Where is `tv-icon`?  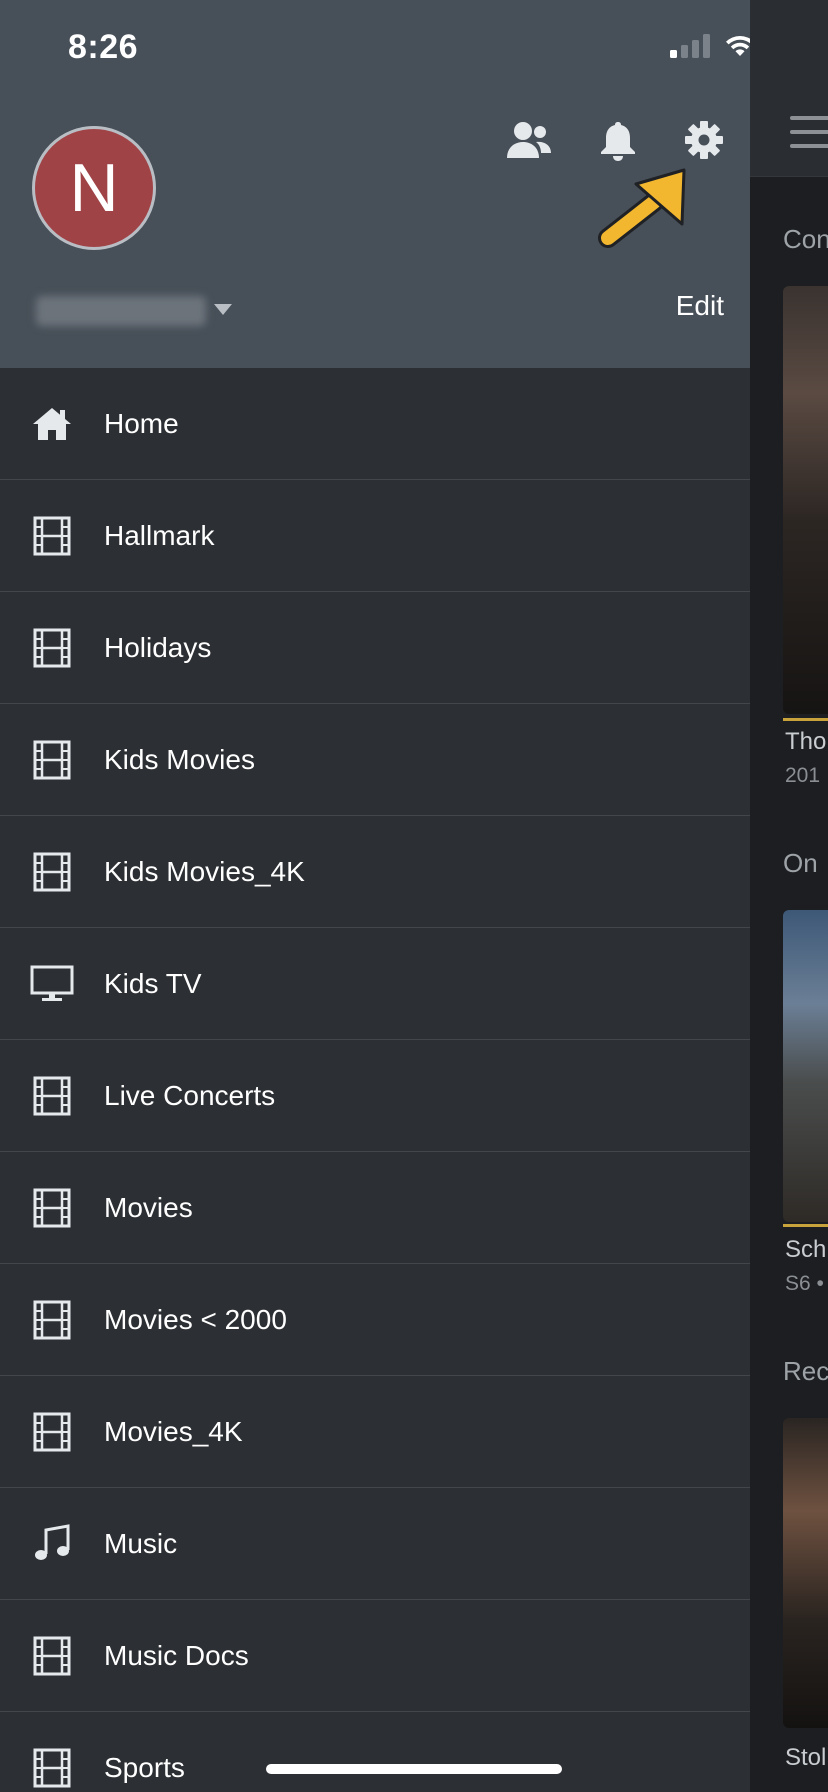
tv-icon is located at coordinates (52, 984).